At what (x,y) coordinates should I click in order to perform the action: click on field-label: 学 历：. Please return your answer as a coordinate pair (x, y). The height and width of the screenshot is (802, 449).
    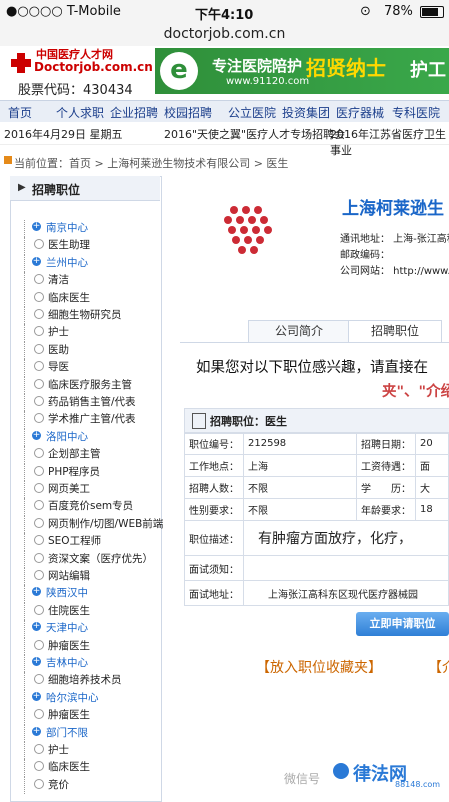
    Looking at the image, I should click on (386, 487).